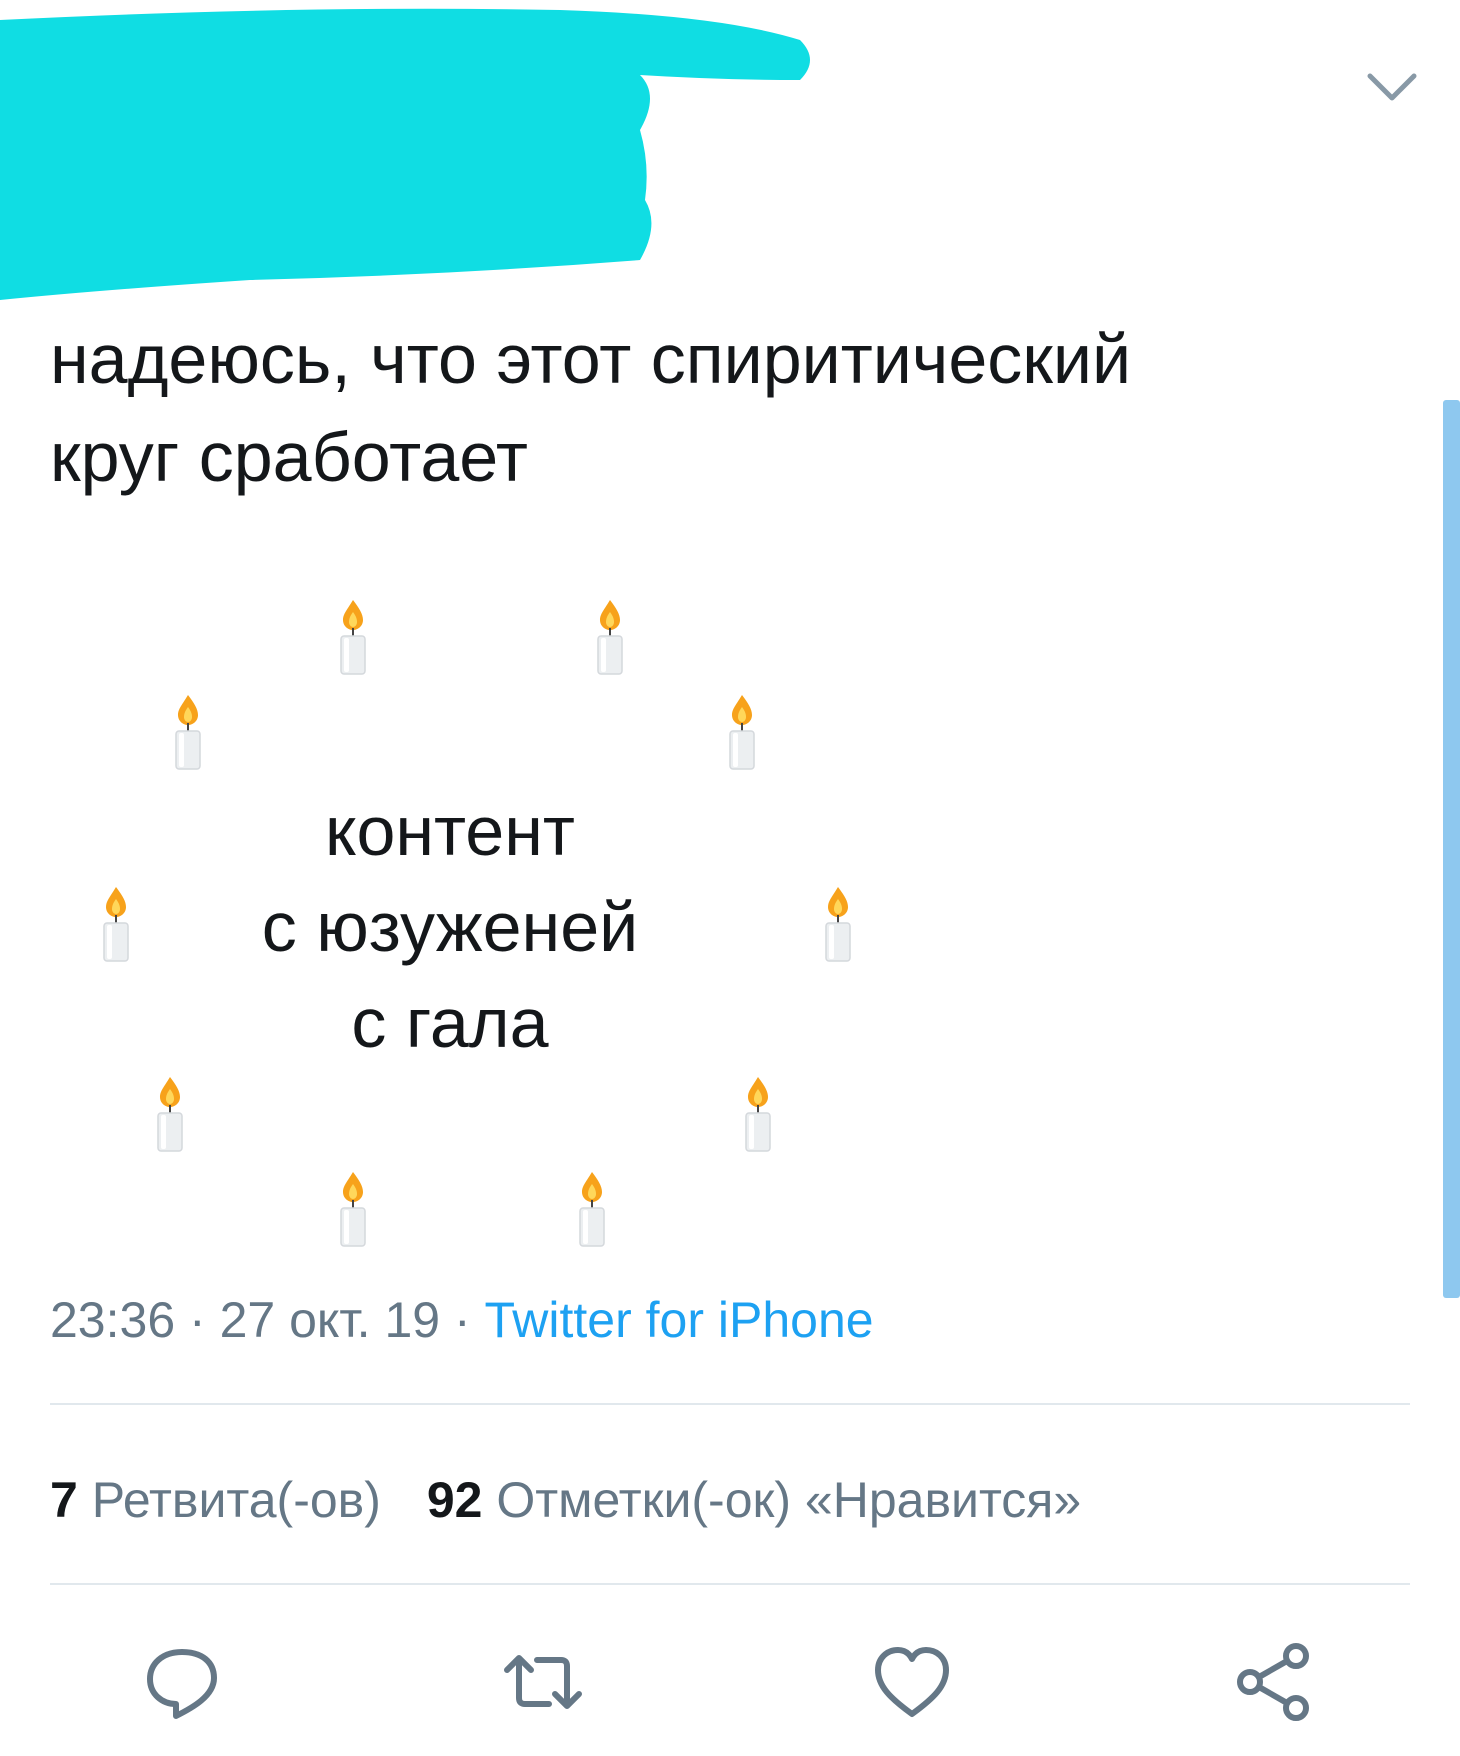  I want to click on share-button, so click(1274, 1682).